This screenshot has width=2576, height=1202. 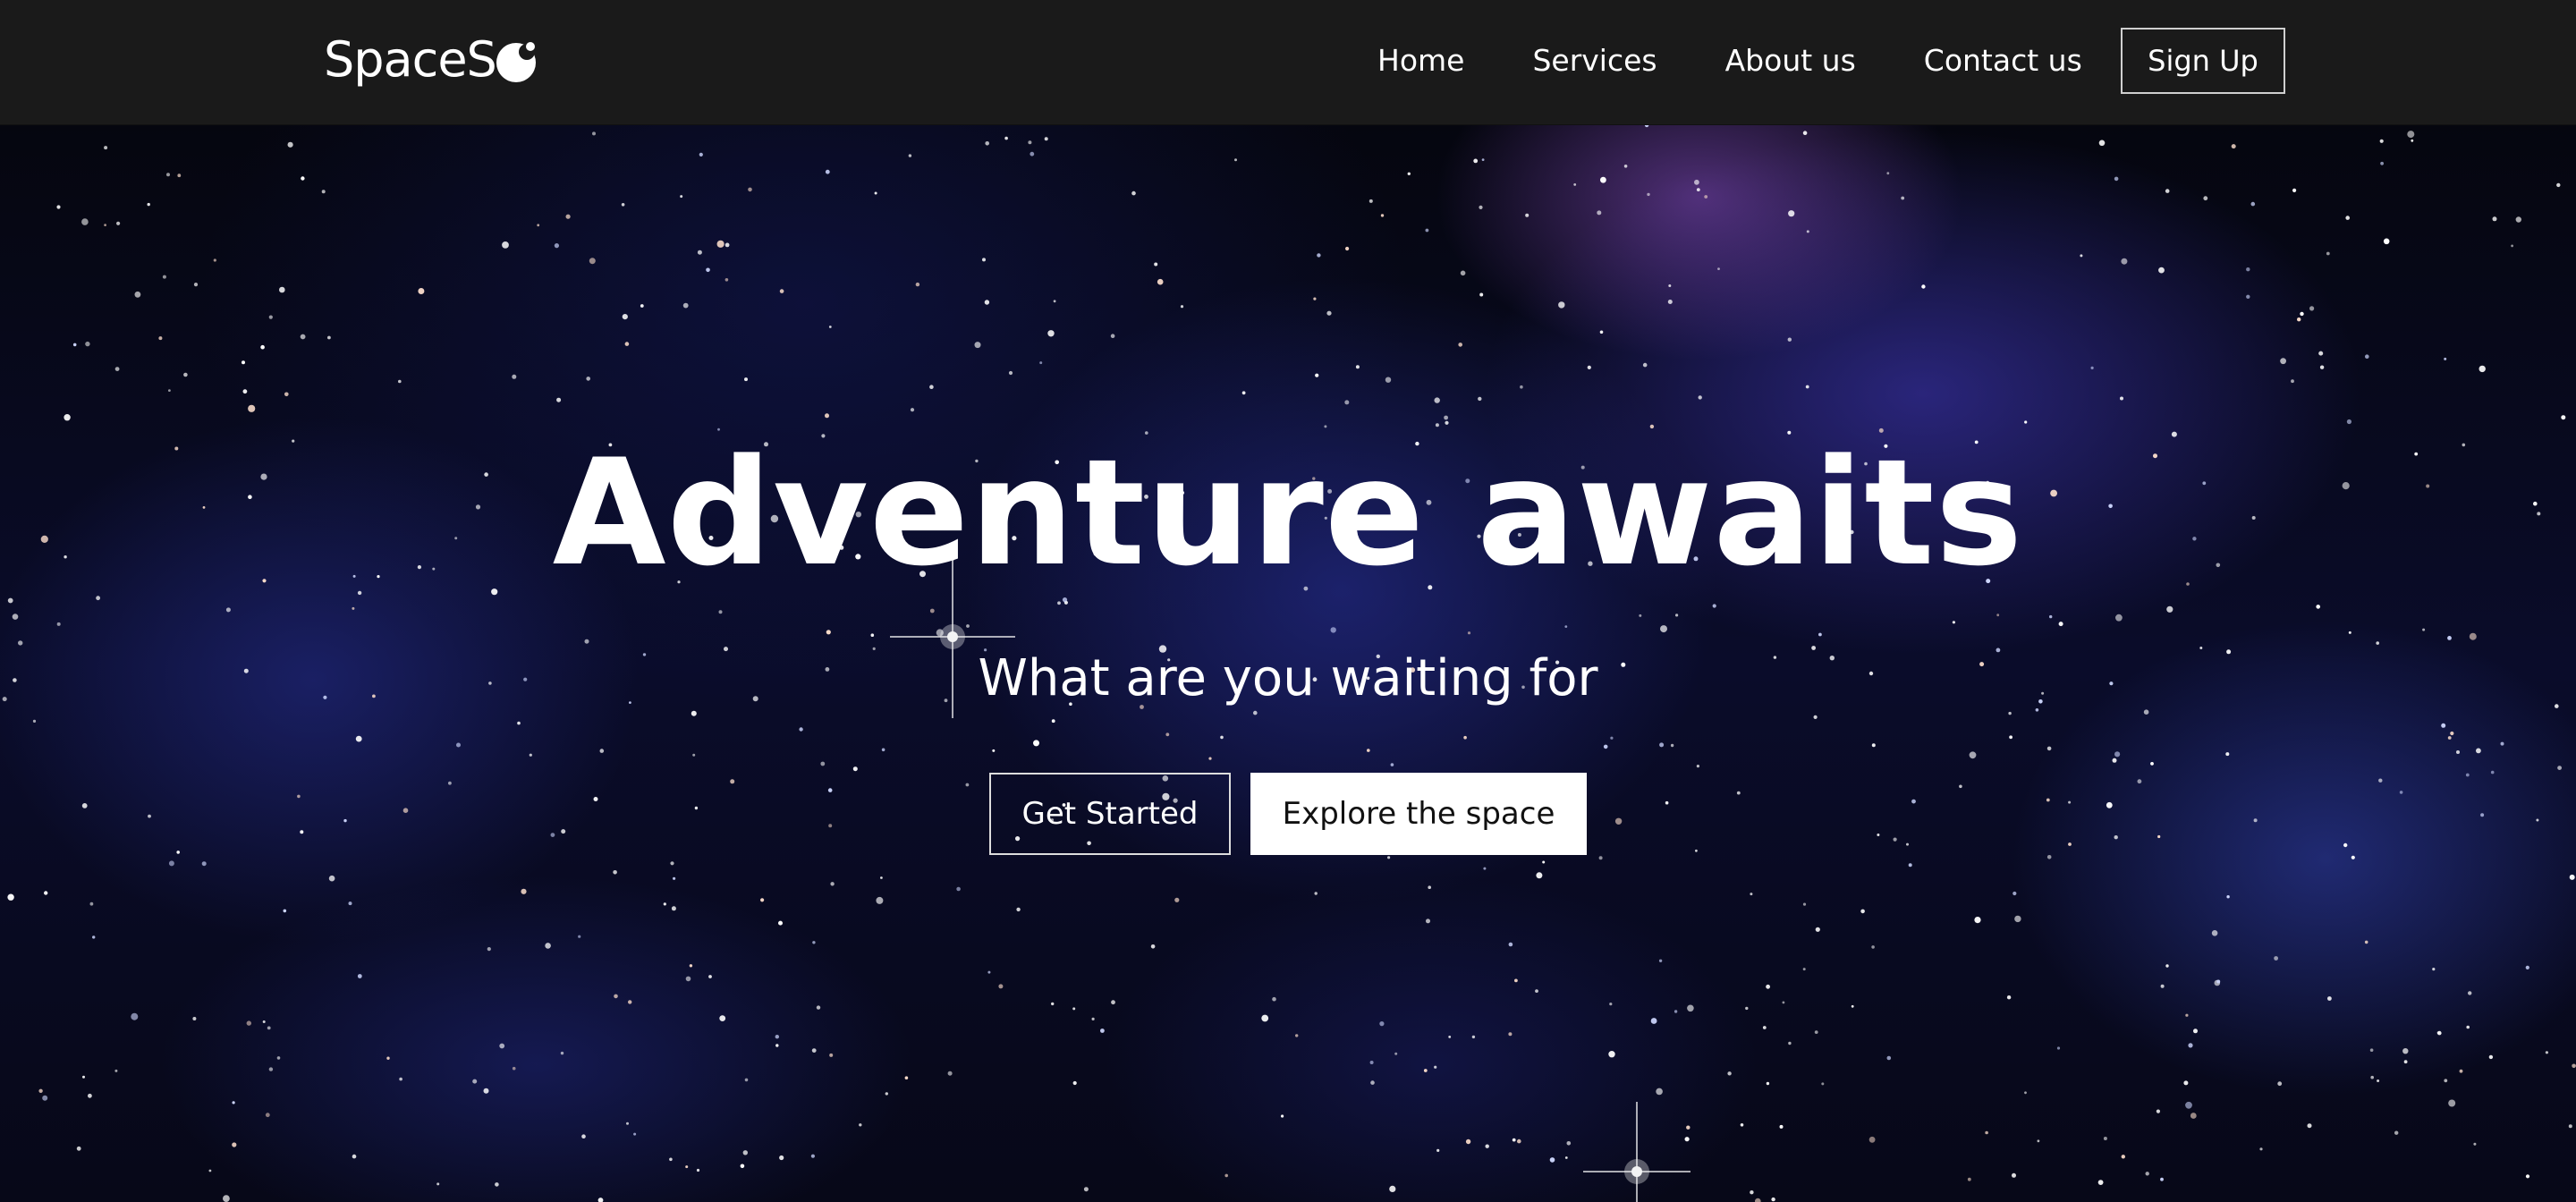 What do you see at coordinates (1110, 814) in the screenshot?
I see `get-started-button: Get Started` at bounding box center [1110, 814].